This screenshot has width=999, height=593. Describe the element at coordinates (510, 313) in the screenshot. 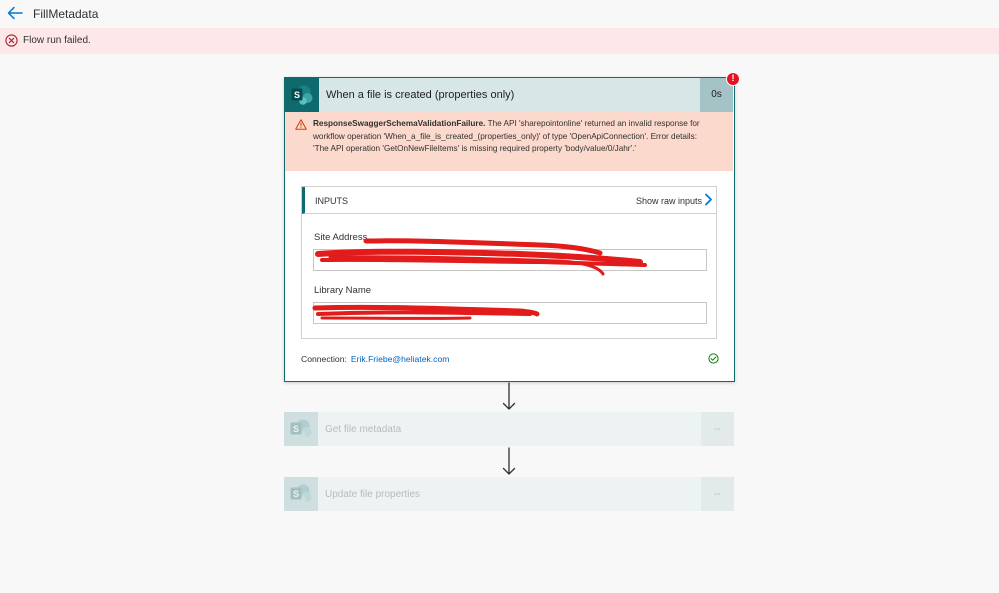

I see `library-name-field` at that location.